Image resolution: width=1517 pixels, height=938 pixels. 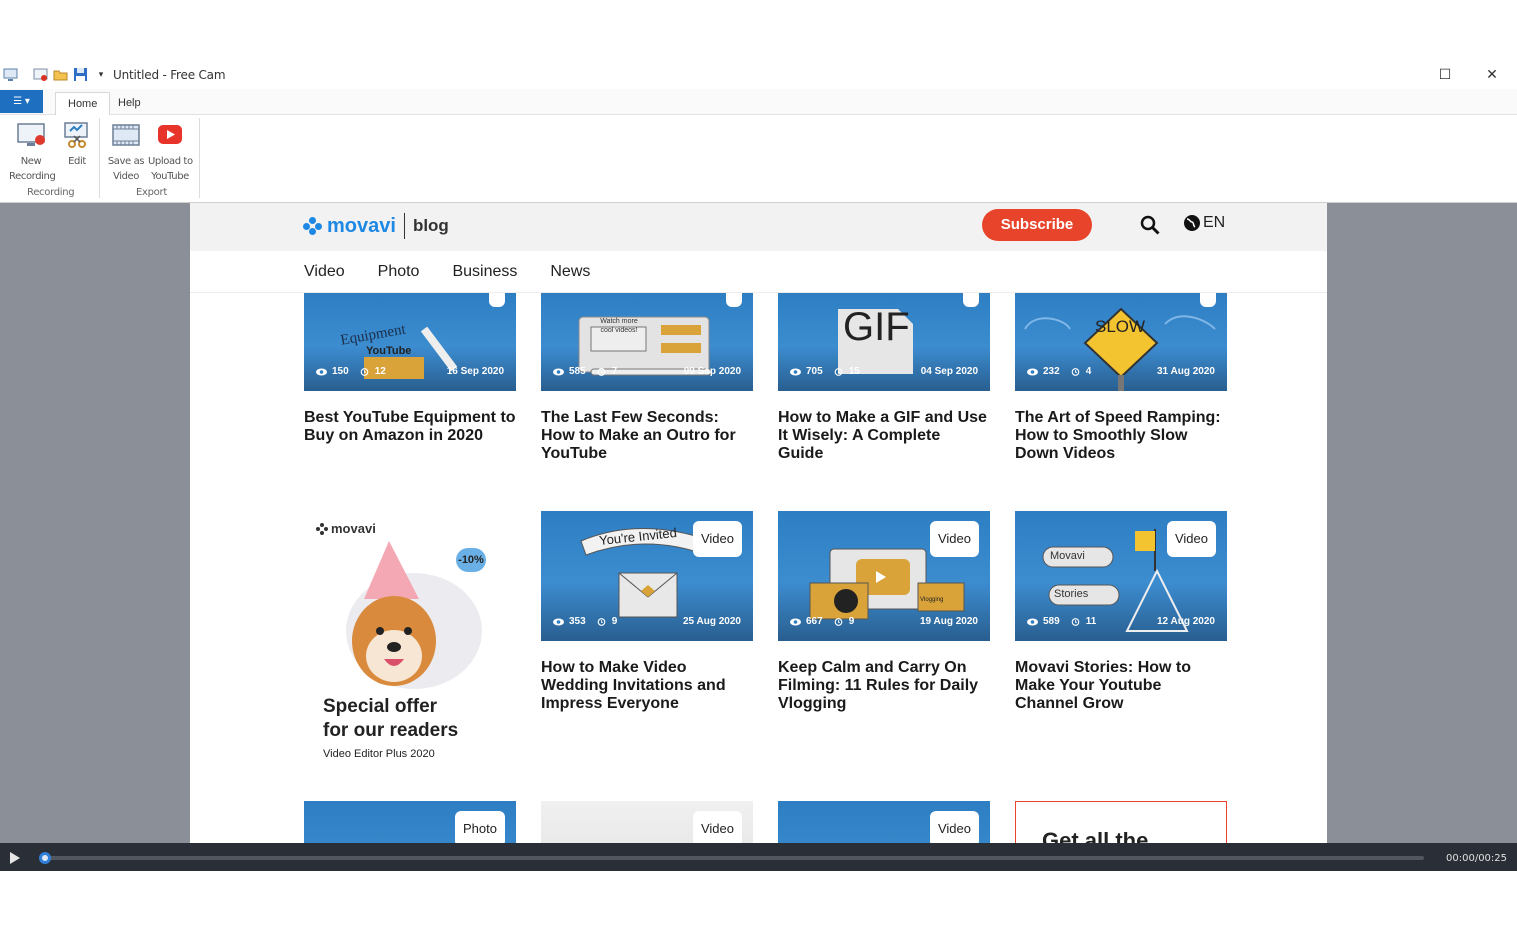 What do you see at coordinates (324, 272) in the screenshot?
I see `nav-video: Video` at bounding box center [324, 272].